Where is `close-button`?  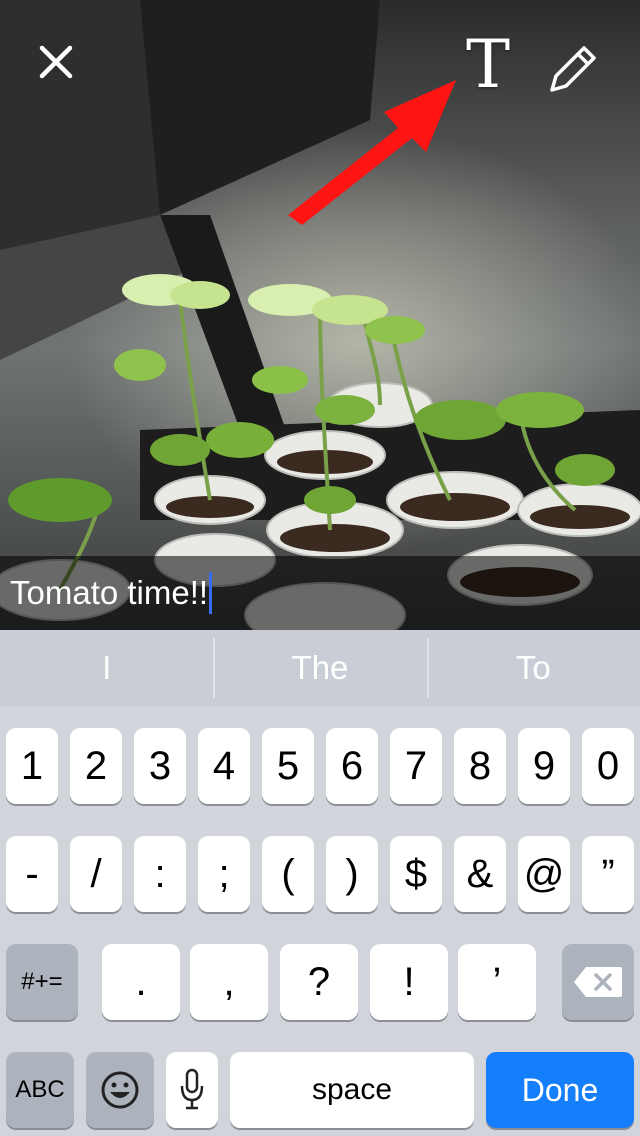 close-button is located at coordinates (56, 62).